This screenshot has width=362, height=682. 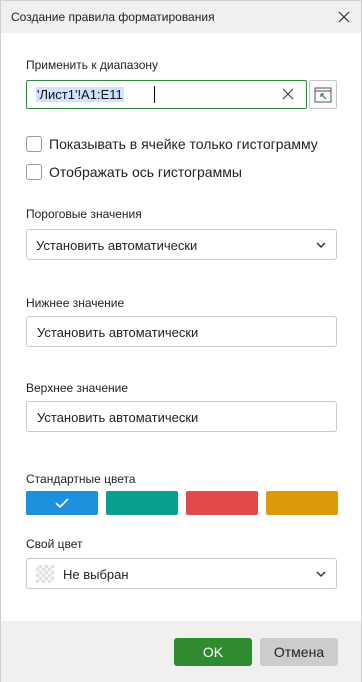 What do you see at coordinates (213, 652) in the screenshot?
I see `ok-button: OK` at bounding box center [213, 652].